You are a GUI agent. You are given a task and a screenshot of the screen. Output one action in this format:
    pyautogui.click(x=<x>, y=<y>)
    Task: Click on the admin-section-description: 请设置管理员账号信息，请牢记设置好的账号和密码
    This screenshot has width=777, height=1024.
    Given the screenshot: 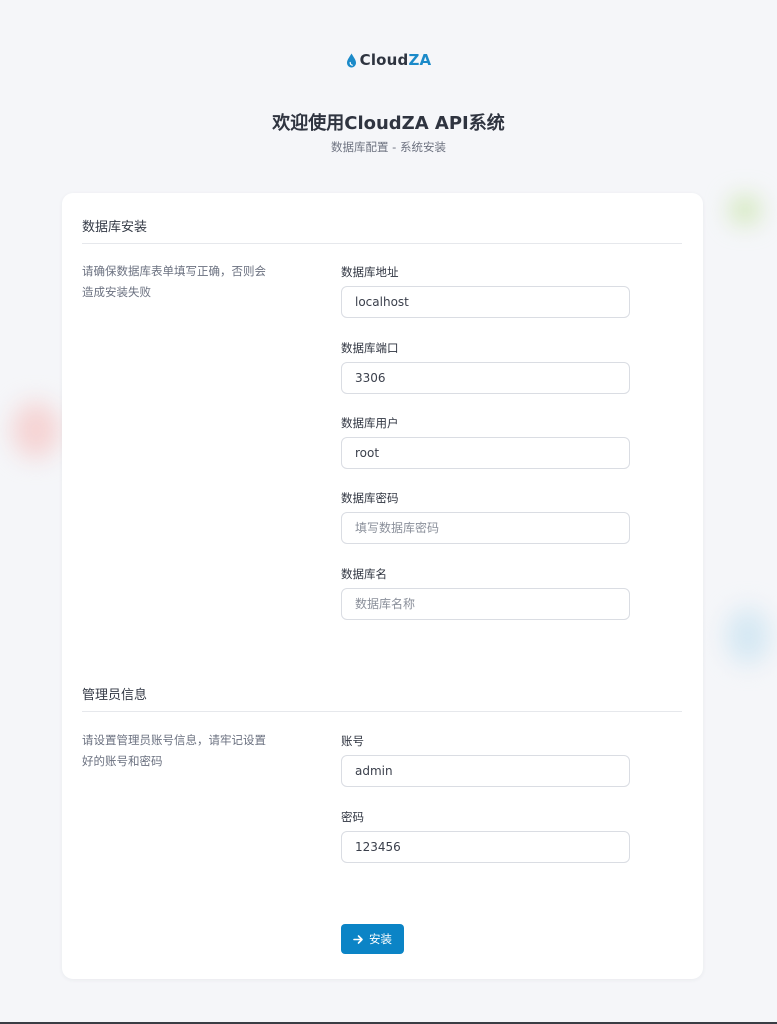 What is the action you would take?
    pyautogui.click(x=174, y=750)
    